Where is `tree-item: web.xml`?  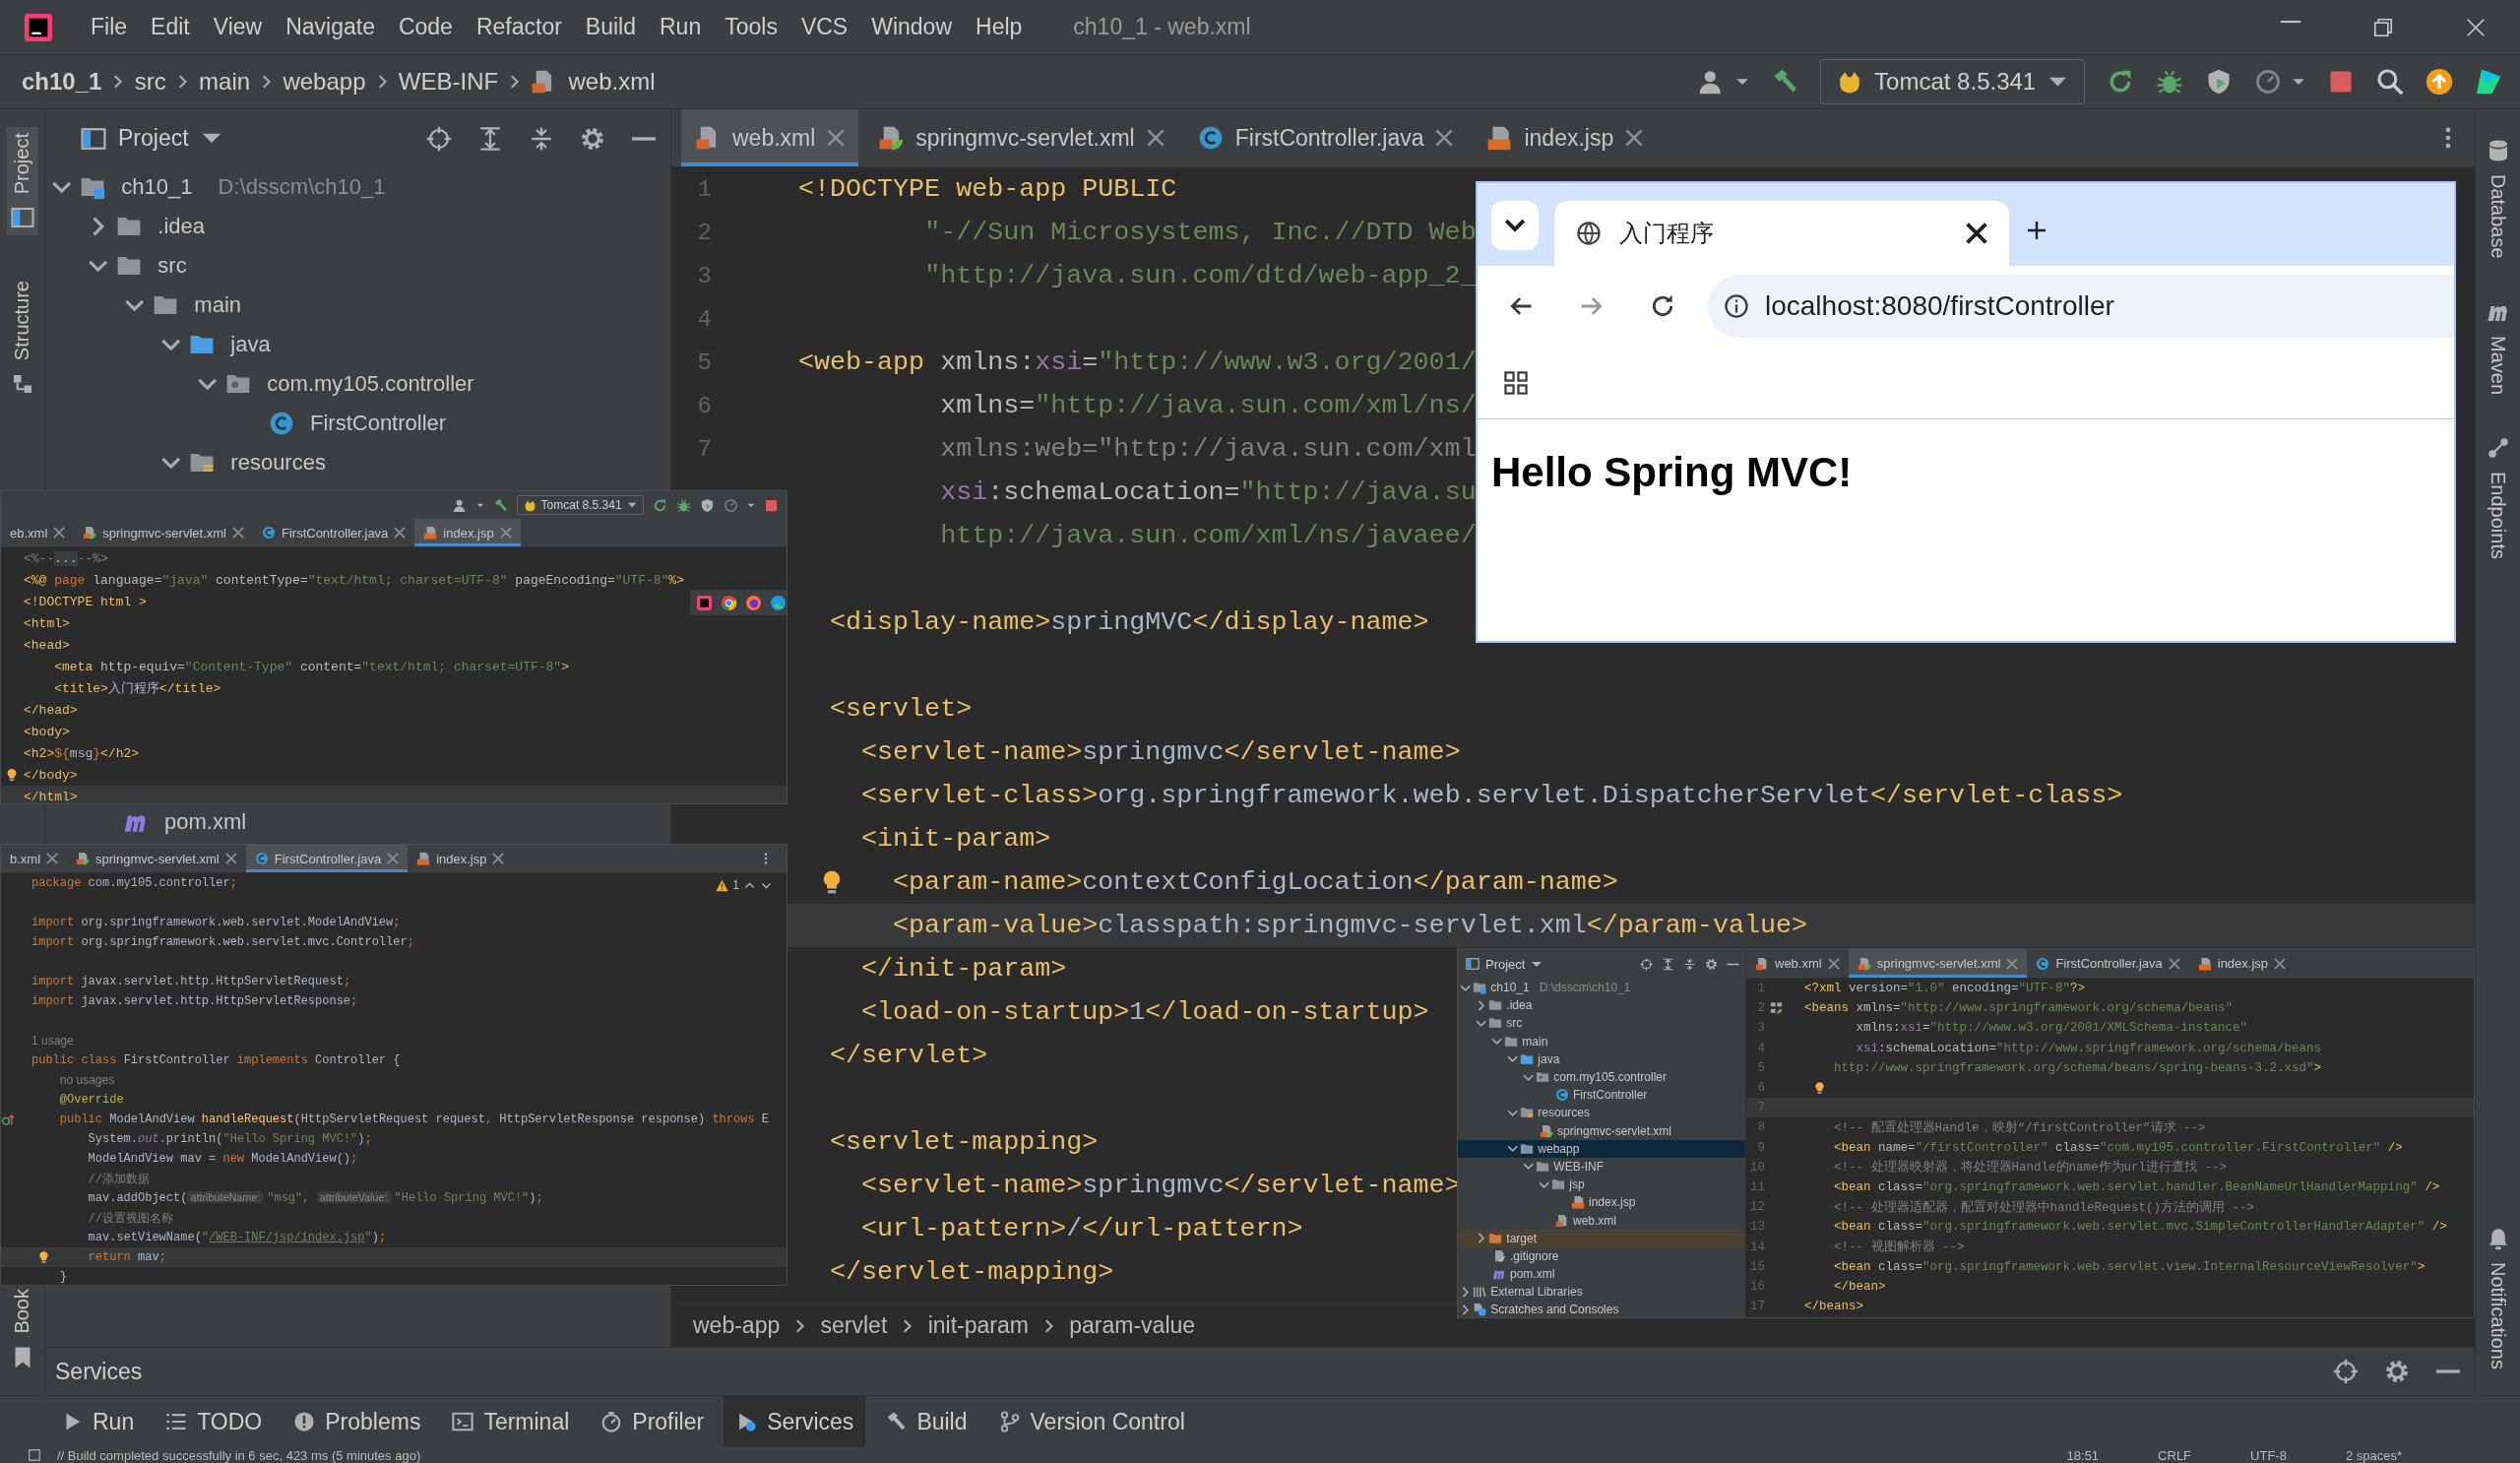
tree-item: web.xml is located at coordinates (1601, 1220).